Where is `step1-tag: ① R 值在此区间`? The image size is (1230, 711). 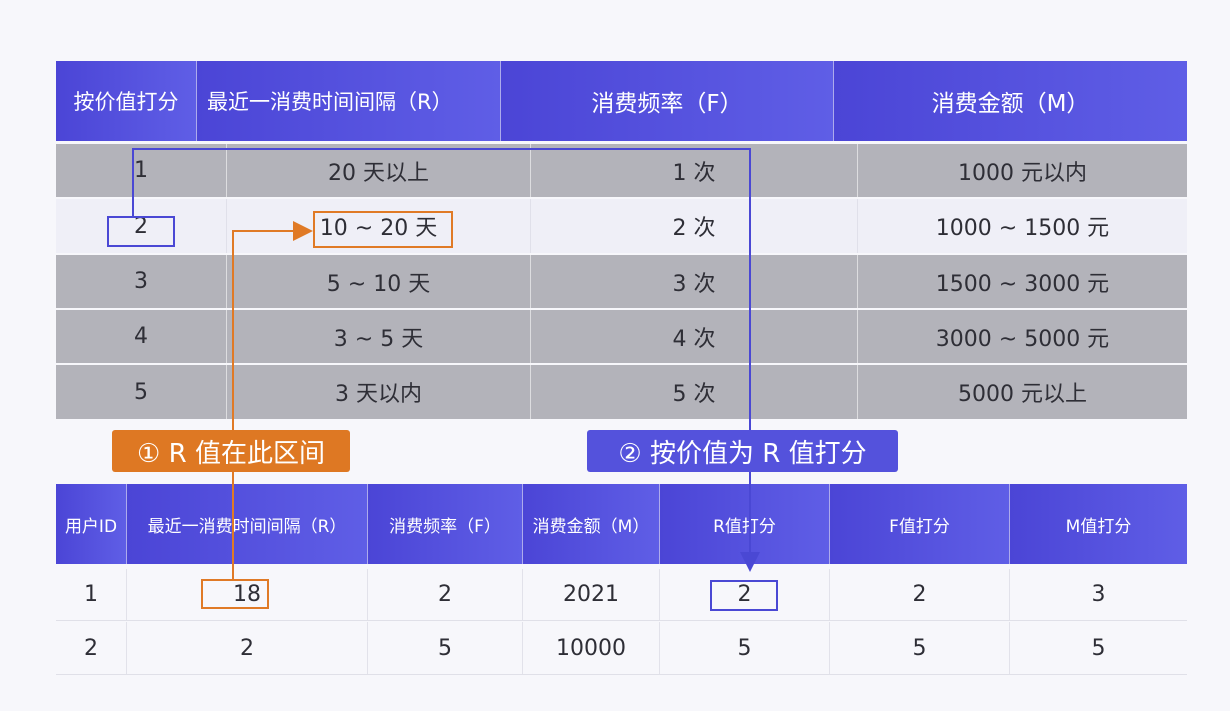 step1-tag: ① R 值在此区间 is located at coordinates (231, 451).